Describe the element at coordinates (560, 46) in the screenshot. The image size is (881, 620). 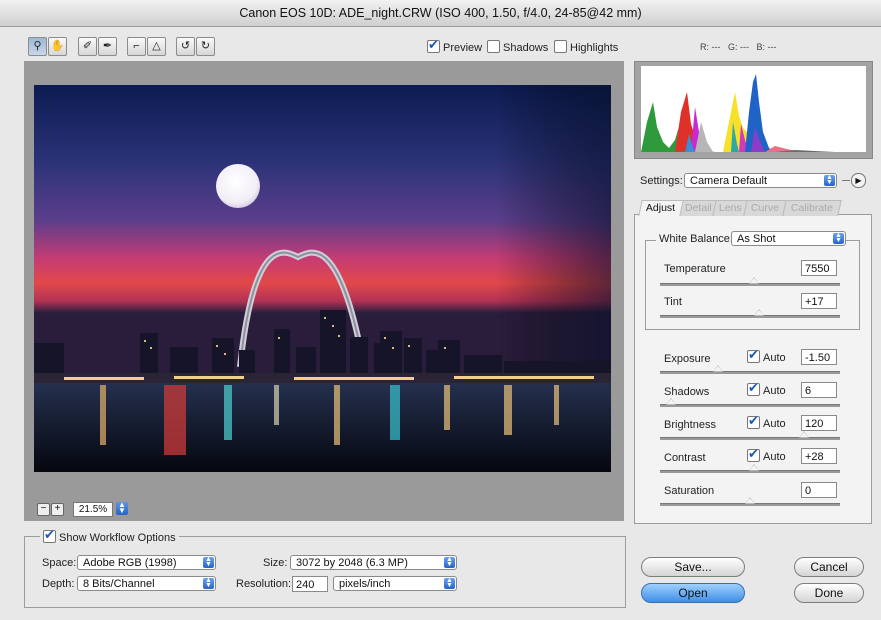
I see `highlights-check-icon` at that location.